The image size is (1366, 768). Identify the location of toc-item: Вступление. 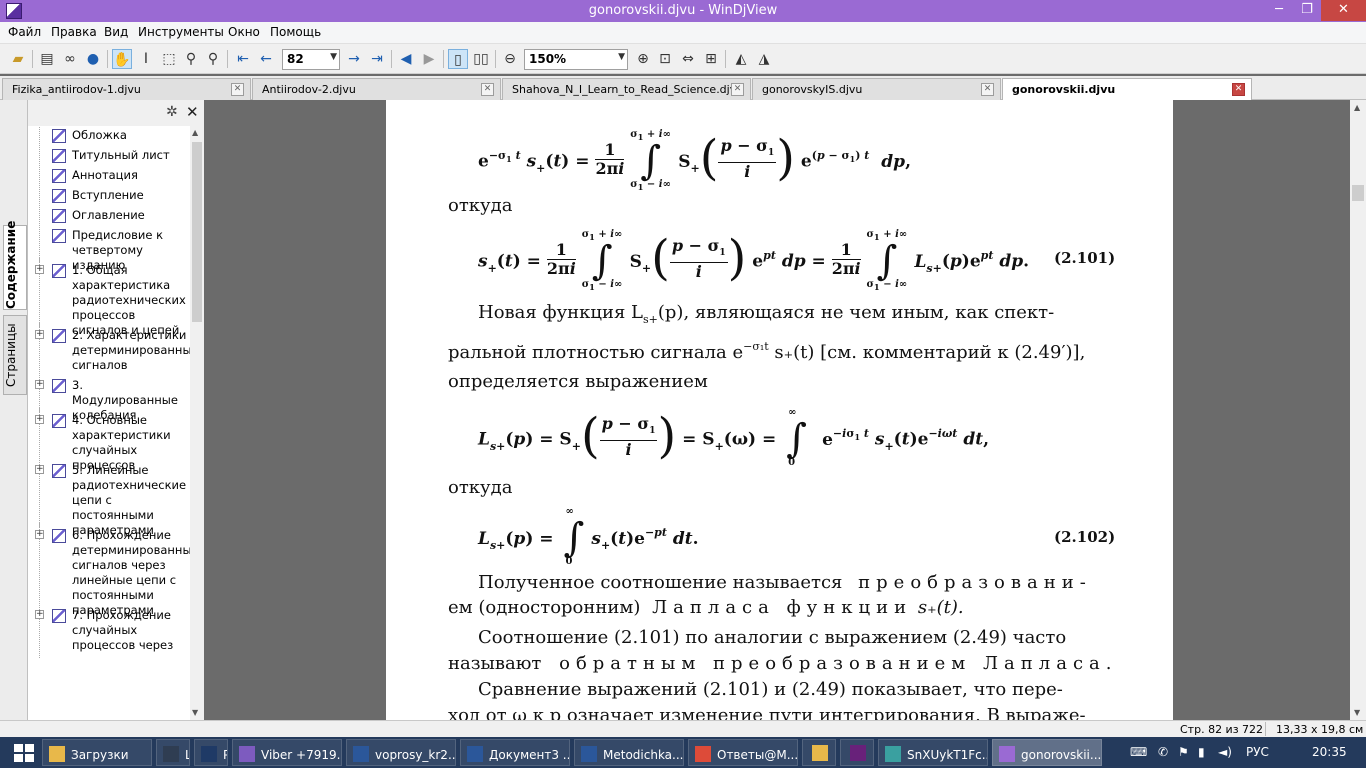
(109, 195).